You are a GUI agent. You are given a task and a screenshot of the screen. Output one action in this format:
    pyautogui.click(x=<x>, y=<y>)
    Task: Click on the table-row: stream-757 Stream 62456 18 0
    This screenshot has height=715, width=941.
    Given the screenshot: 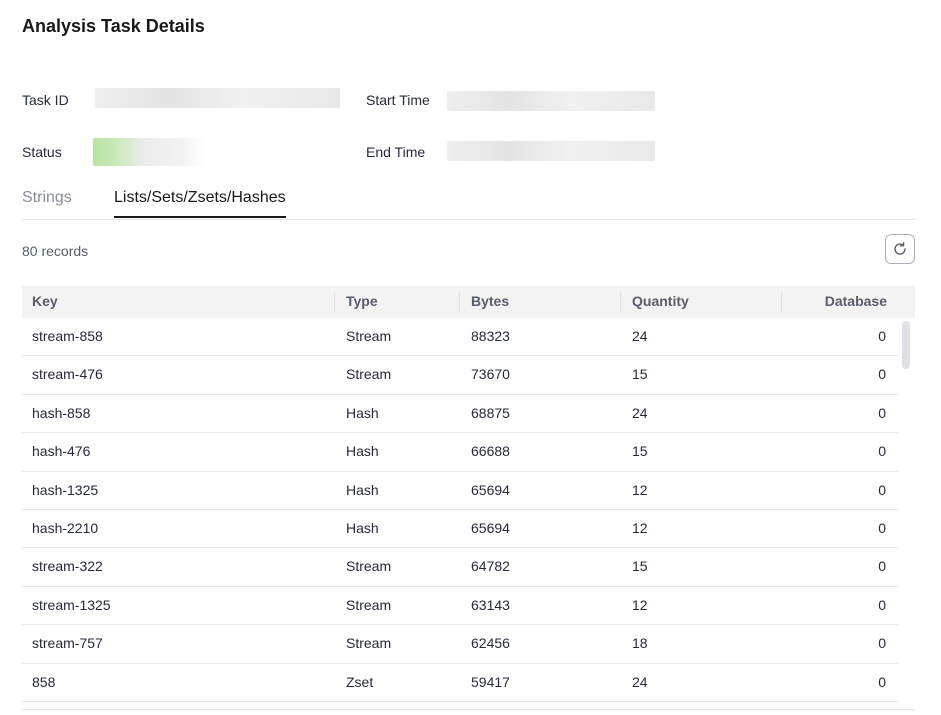 What is the action you would take?
    pyautogui.click(x=460, y=644)
    